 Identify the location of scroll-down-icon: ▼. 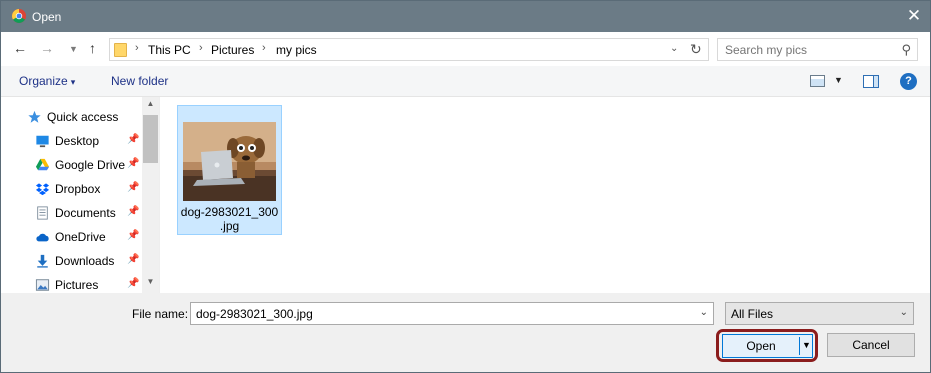
(150, 284).